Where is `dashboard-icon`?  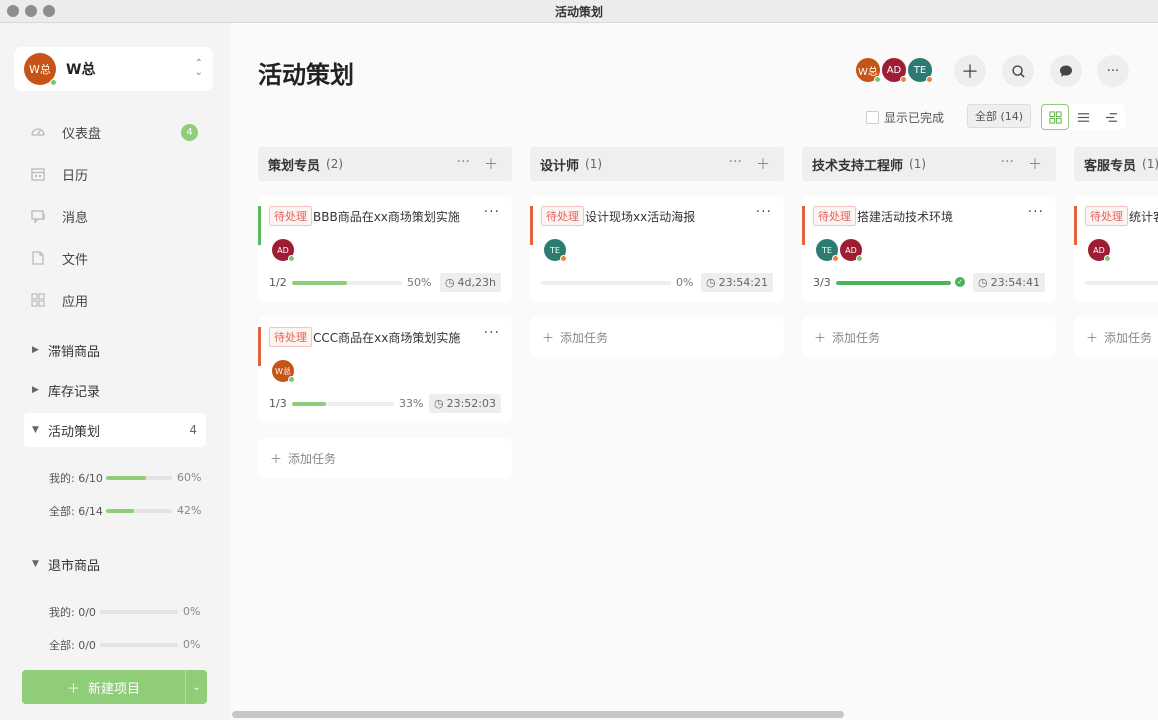 dashboard-icon is located at coordinates (38, 132).